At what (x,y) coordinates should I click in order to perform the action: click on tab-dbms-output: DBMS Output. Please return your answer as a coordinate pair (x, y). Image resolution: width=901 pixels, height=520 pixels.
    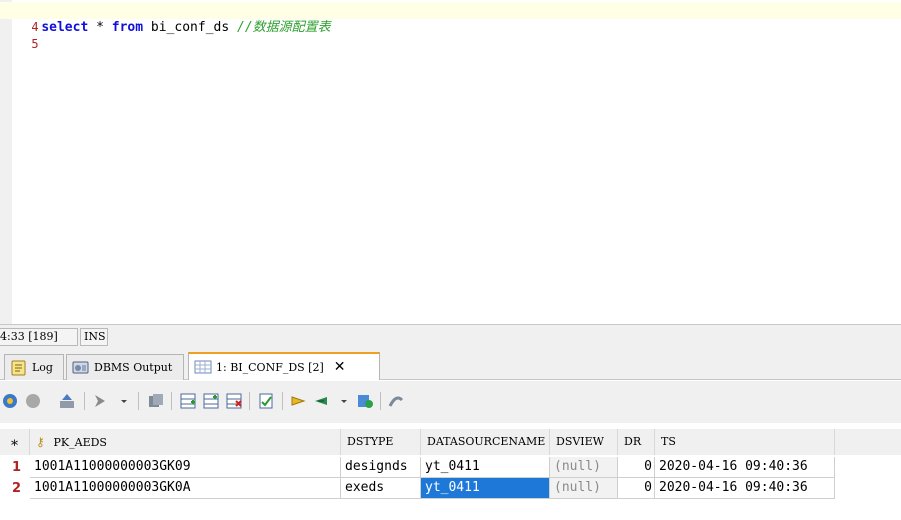
    Looking at the image, I should click on (125, 367).